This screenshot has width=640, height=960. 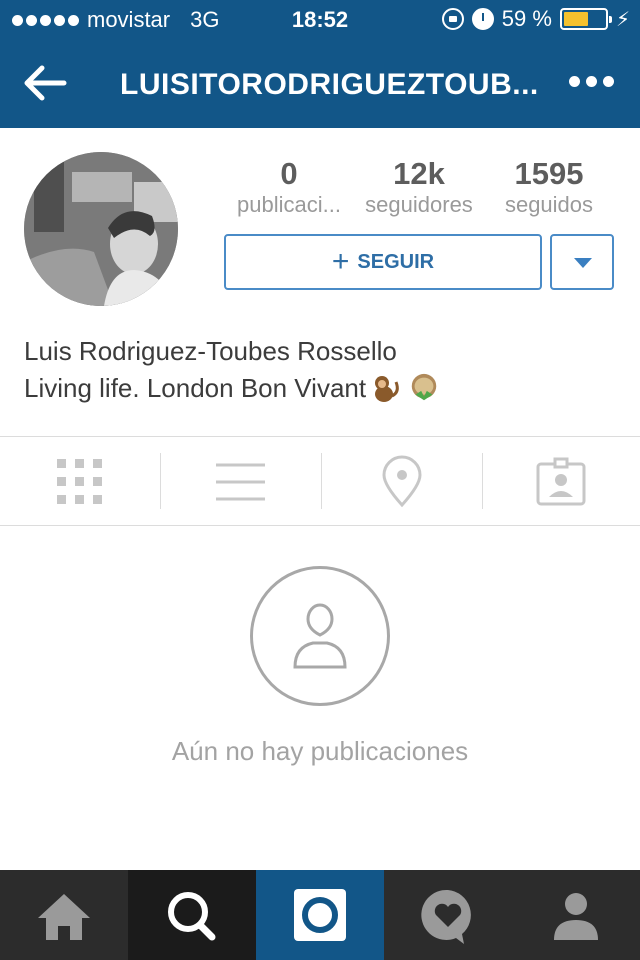 I want to click on more-options-button, so click(x=591, y=81).